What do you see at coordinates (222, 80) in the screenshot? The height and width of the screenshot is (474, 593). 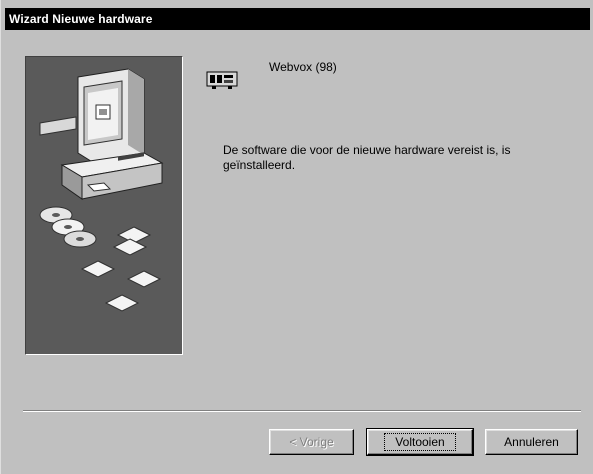 I see `hardware-device-icon` at bounding box center [222, 80].